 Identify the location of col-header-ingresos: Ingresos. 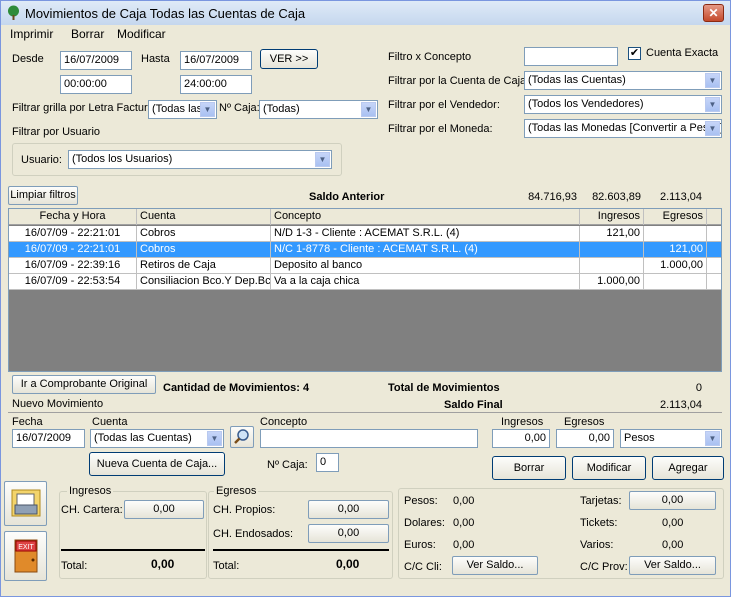
(612, 217).